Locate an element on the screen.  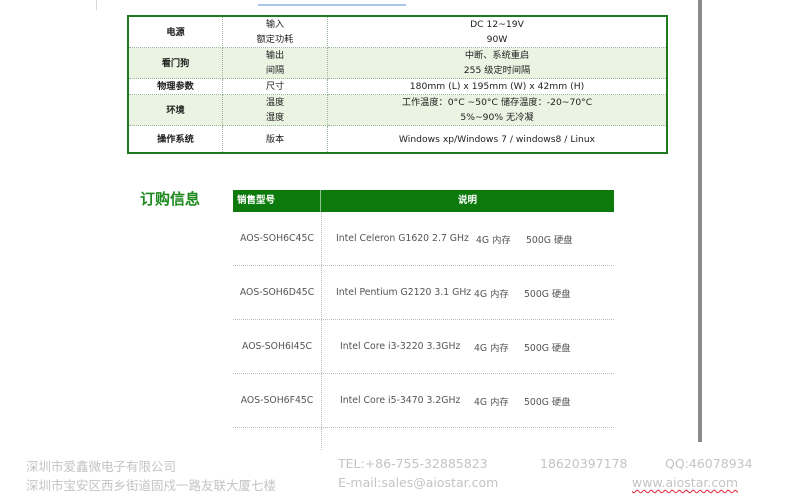
table-row-empty is located at coordinates (423, 439).